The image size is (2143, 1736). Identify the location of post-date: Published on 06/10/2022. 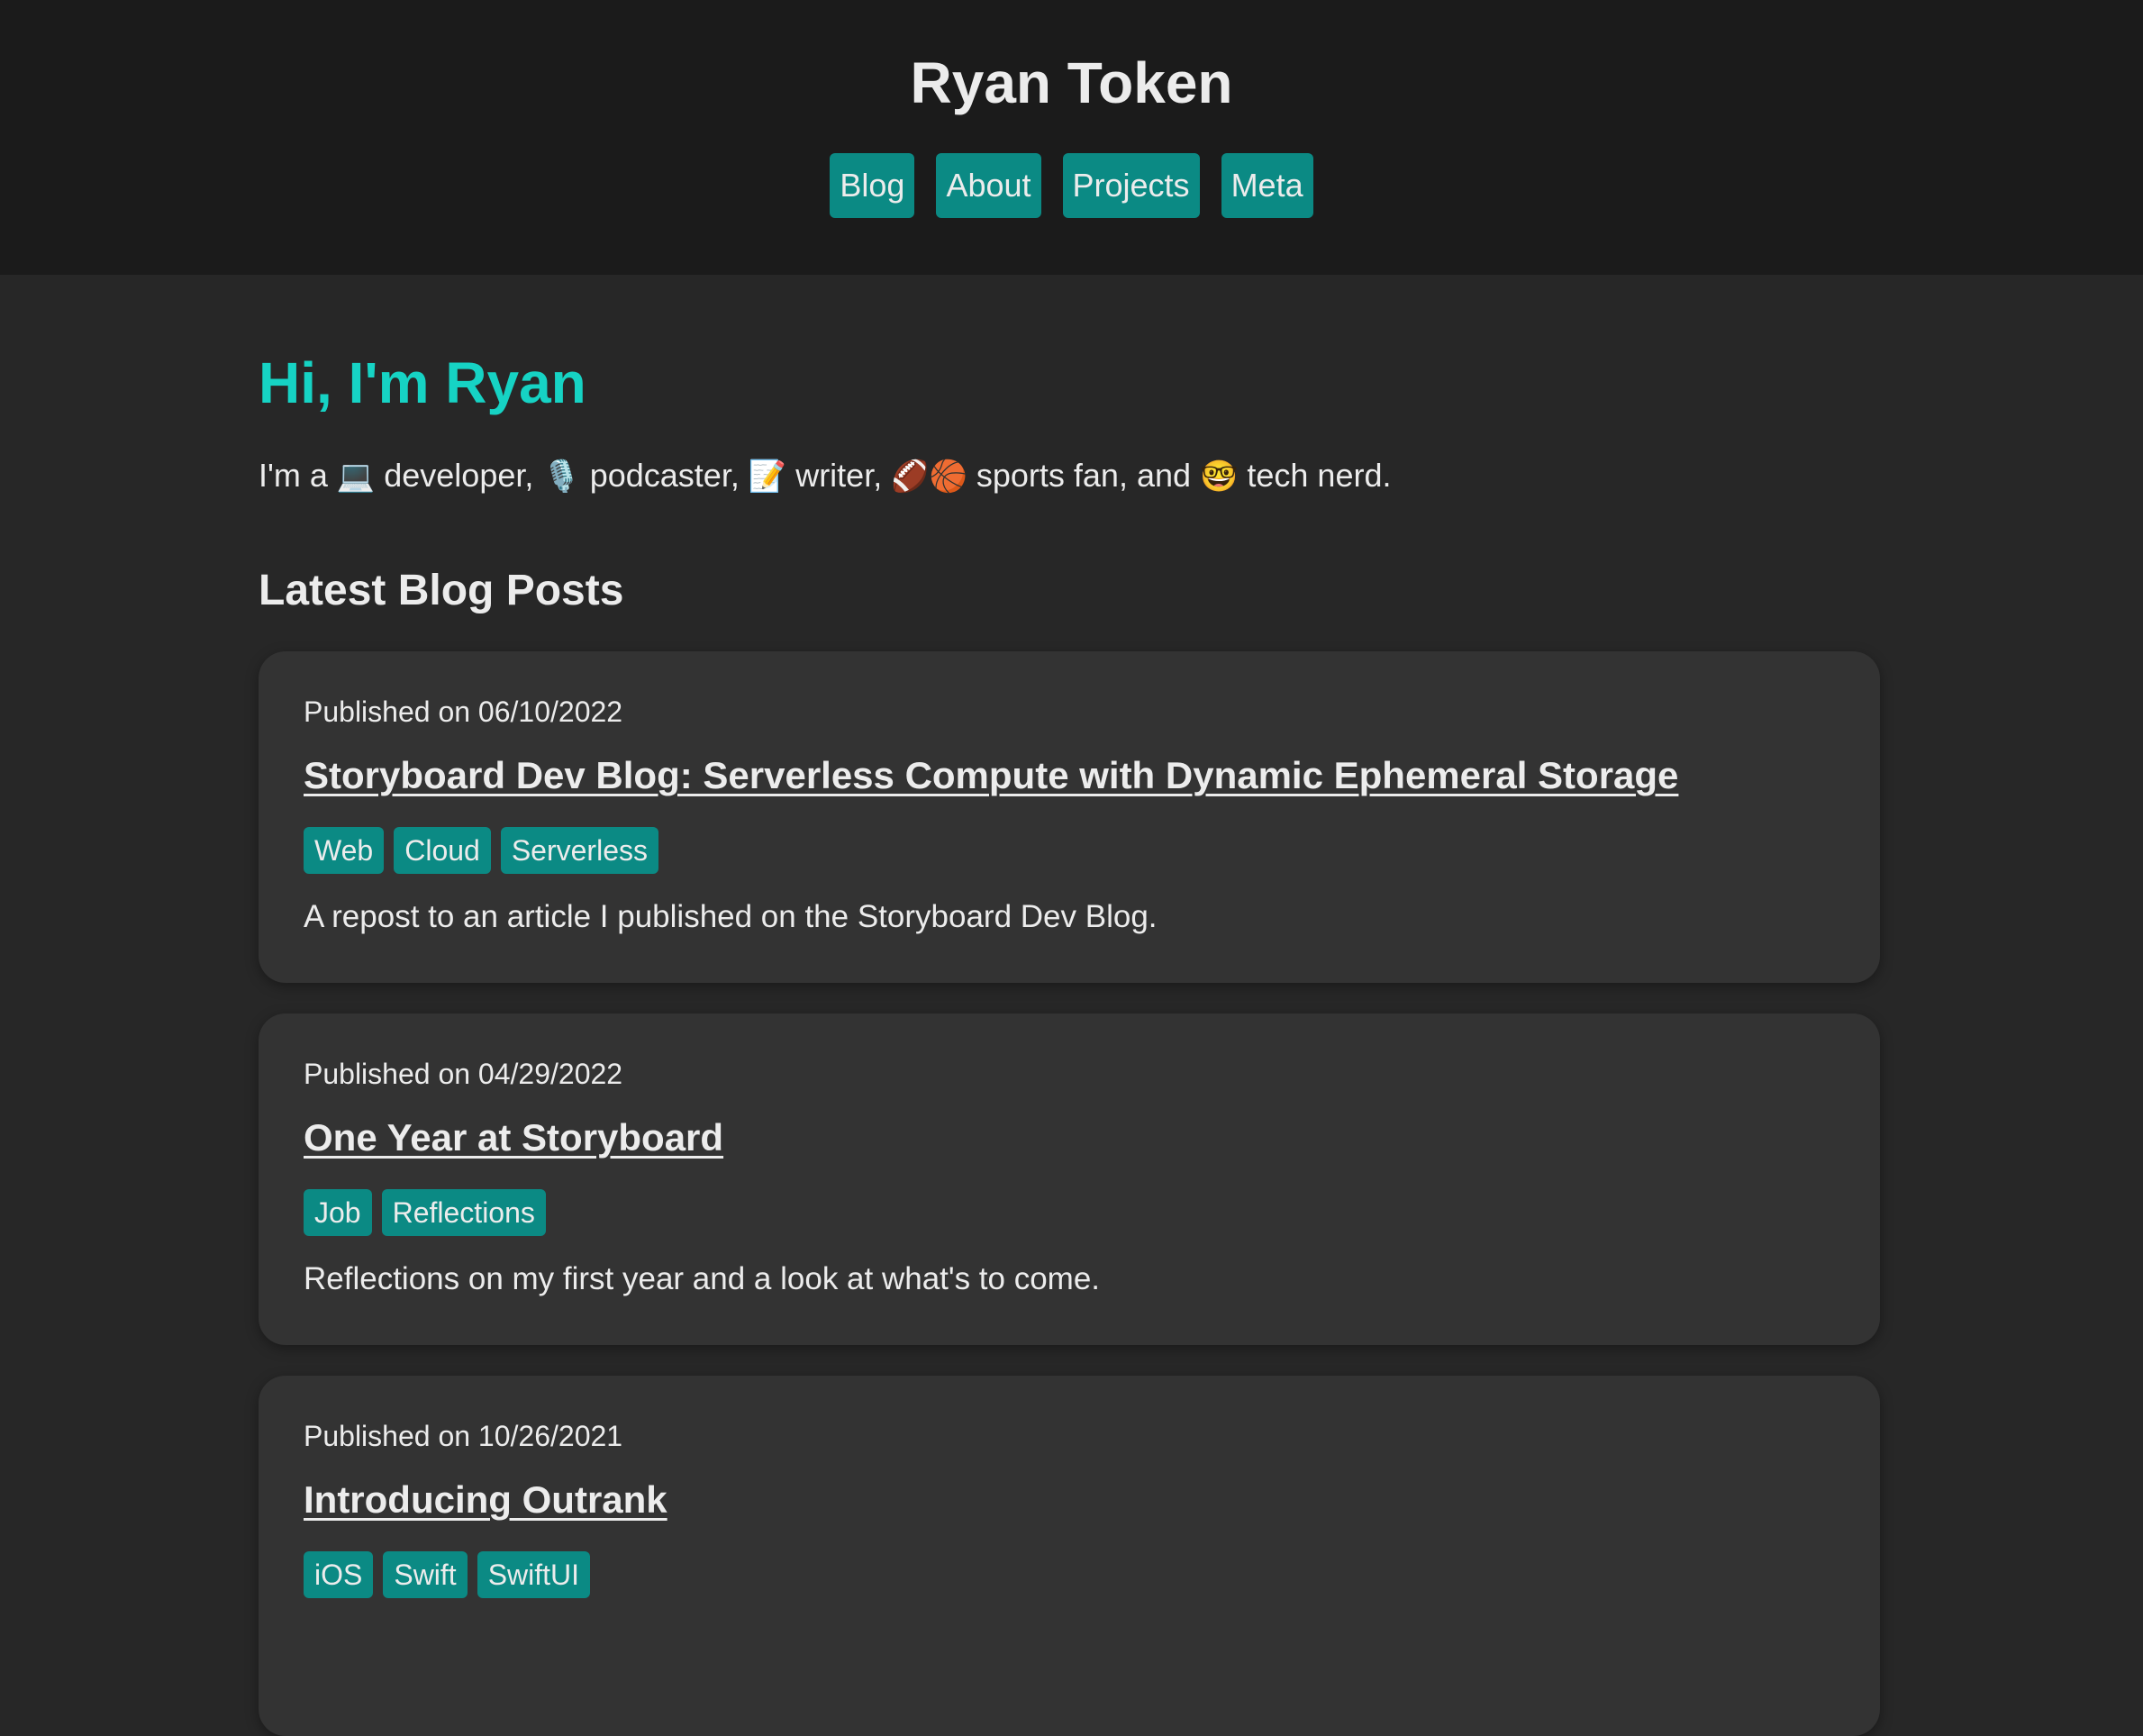
(463, 711).